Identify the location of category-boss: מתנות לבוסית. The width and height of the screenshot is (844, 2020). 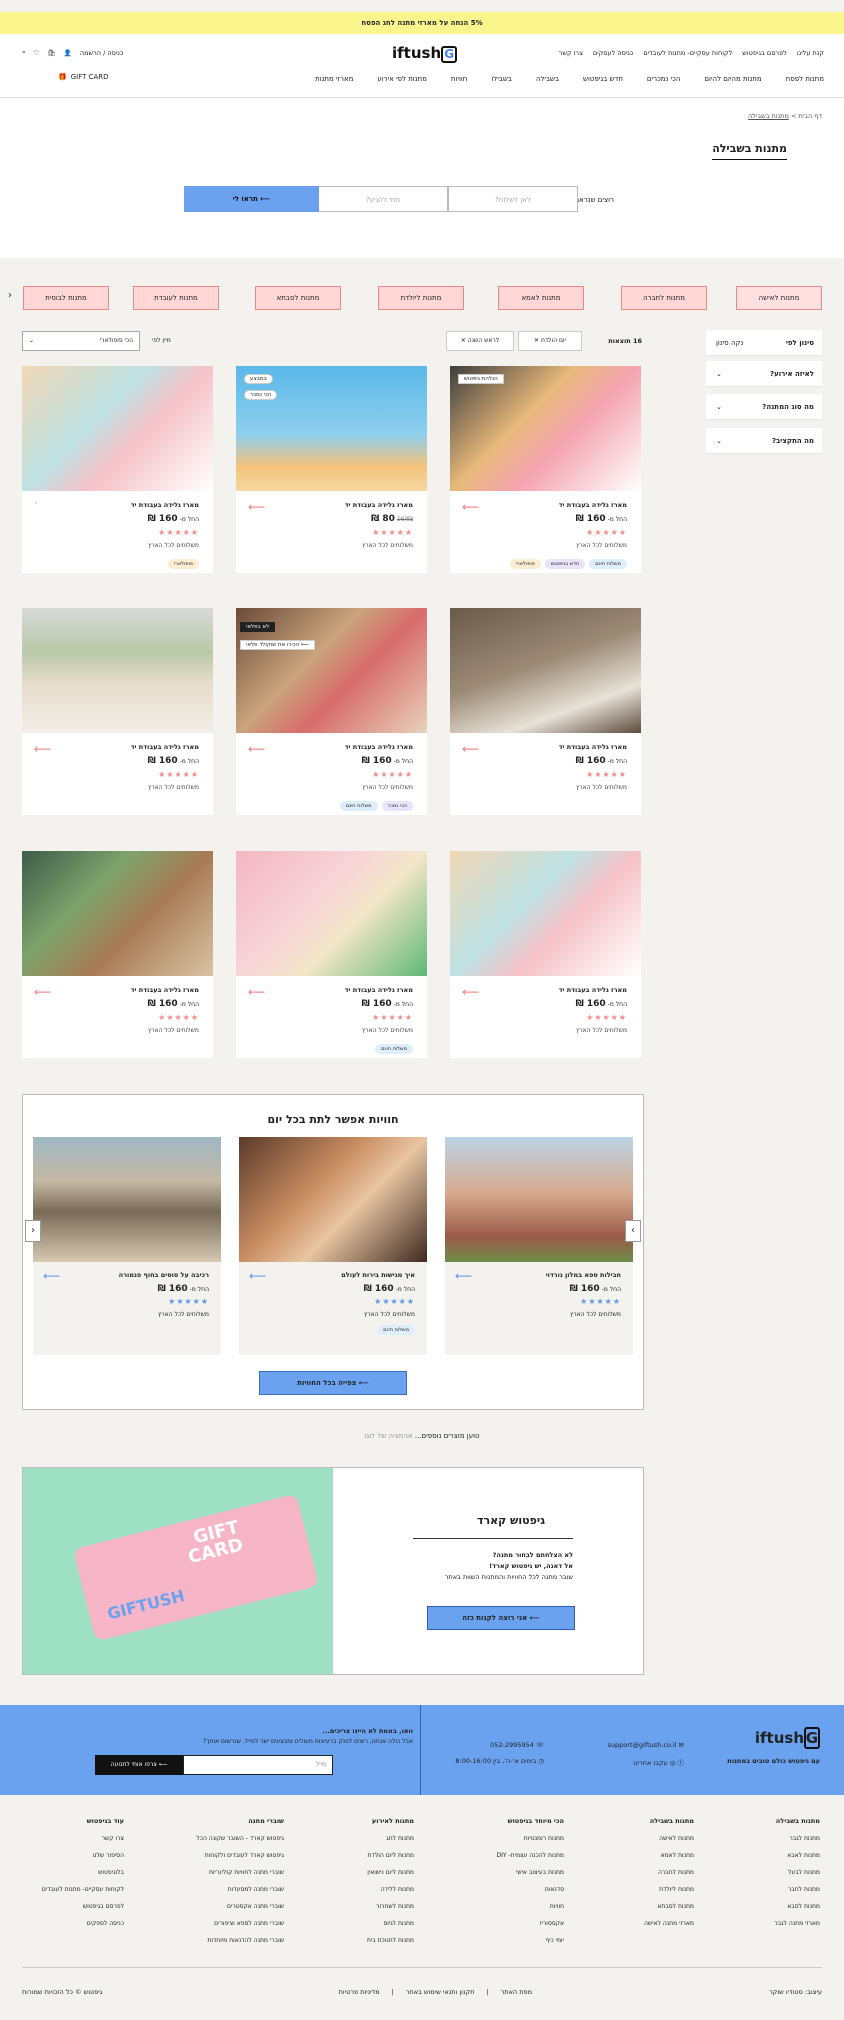
(66, 298).